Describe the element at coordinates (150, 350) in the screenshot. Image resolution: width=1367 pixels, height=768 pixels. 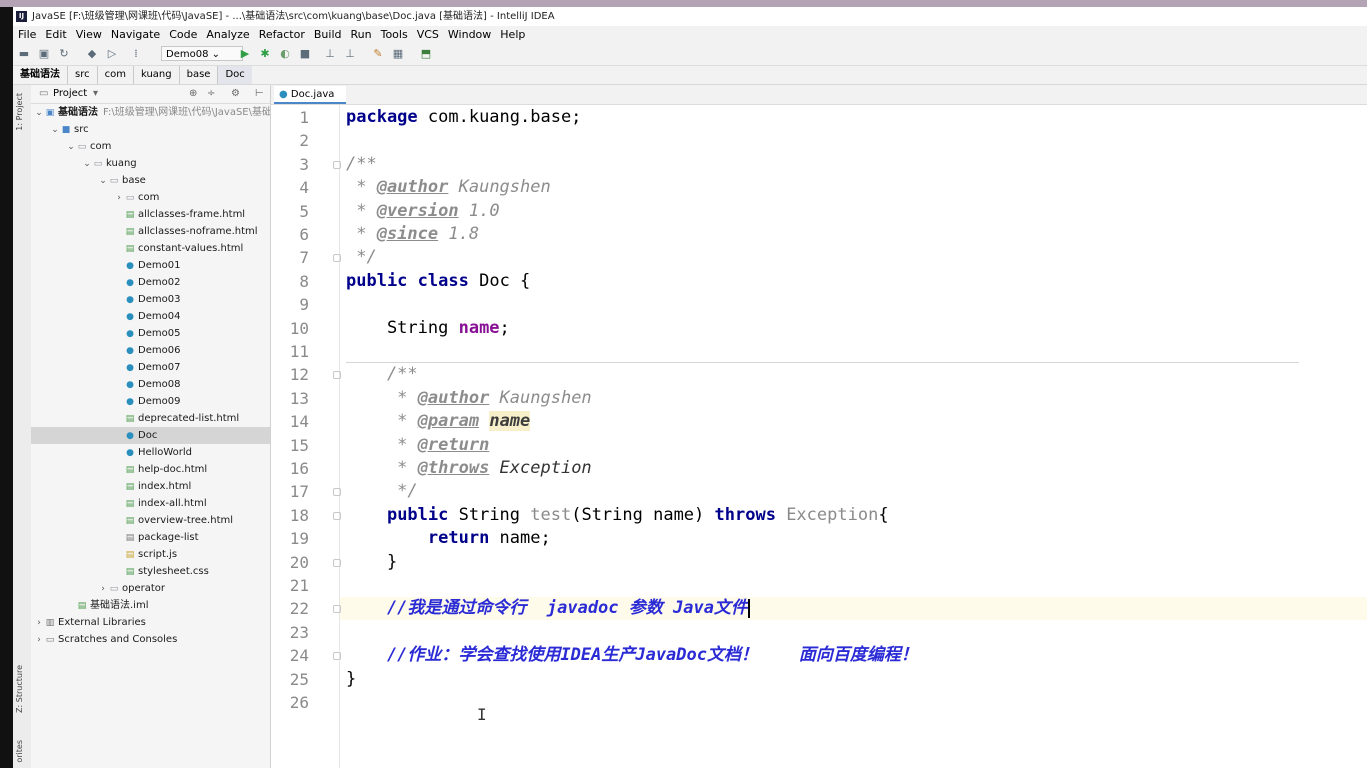
I see `tree-node: ● Demo06` at that location.